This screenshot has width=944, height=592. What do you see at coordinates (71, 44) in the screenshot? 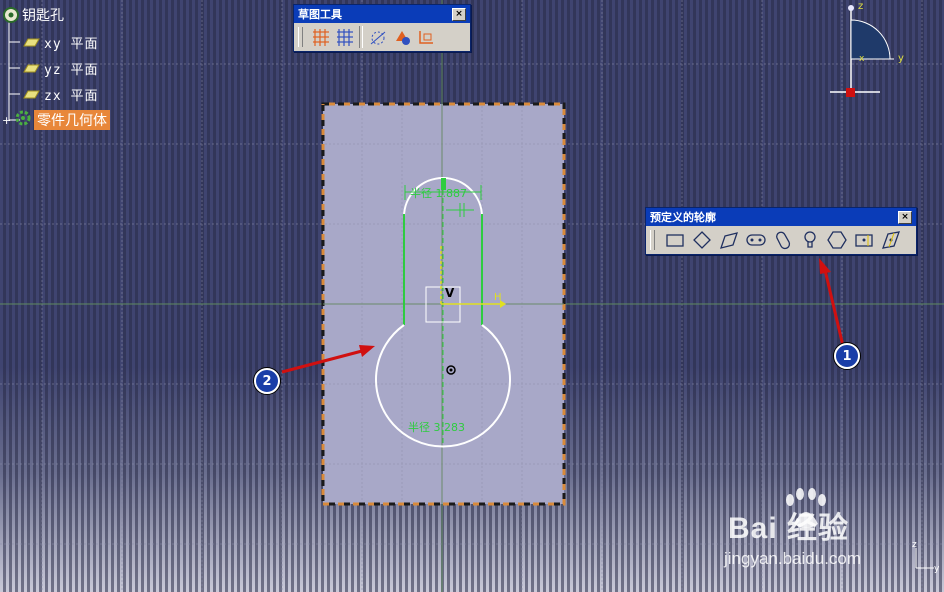
I see `xy-plane-label: xy 平面` at bounding box center [71, 44].